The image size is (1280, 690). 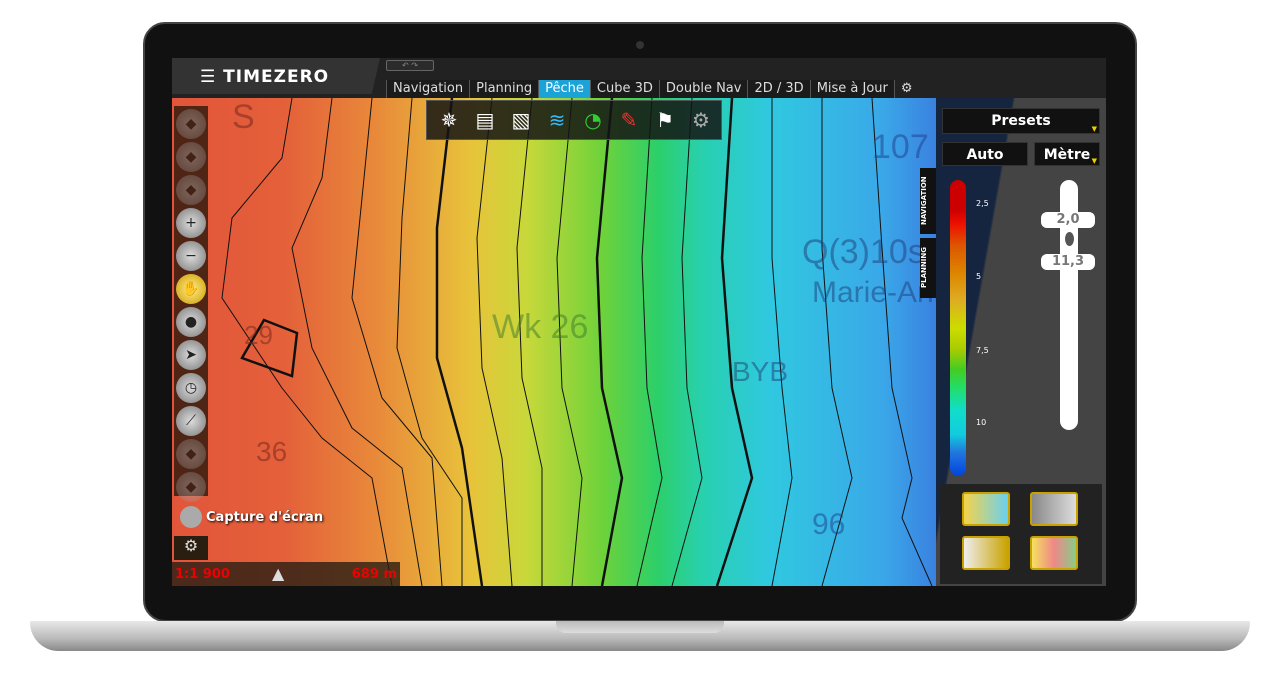 What do you see at coordinates (829, 524) in the screenshot?
I see `map-label: 96` at bounding box center [829, 524].